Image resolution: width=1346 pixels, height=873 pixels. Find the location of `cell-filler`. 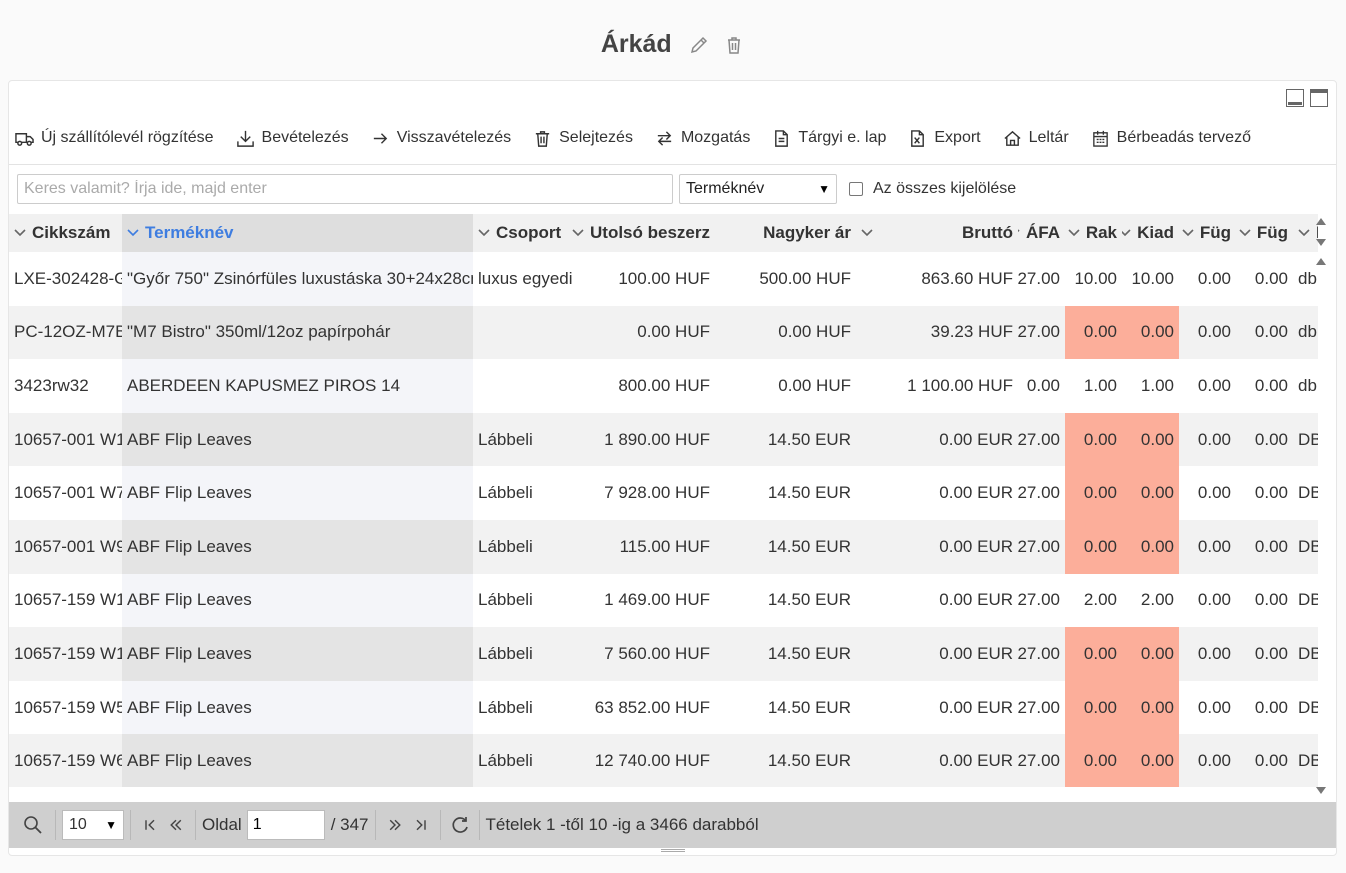

cell-filler is located at coordinates (872, 386).